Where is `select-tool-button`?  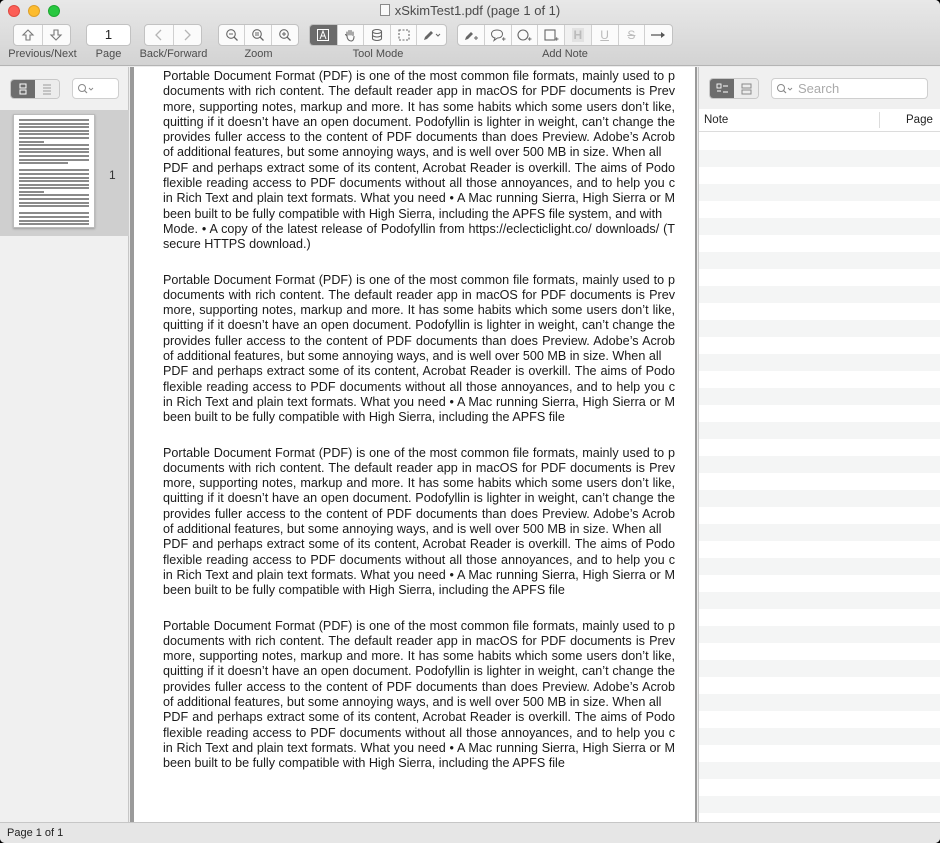 select-tool-button is located at coordinates (404, 35).